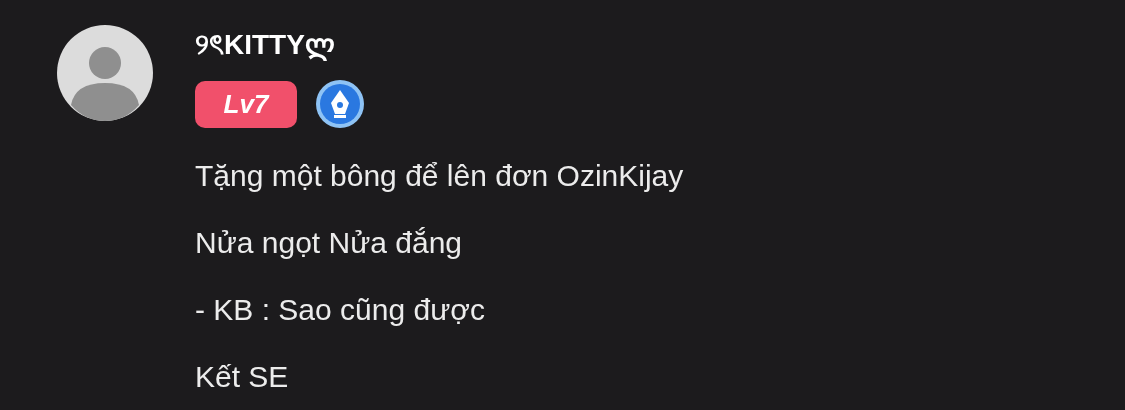  I want to click on username: ୨ৎKITTYლ, so click(265, 45).